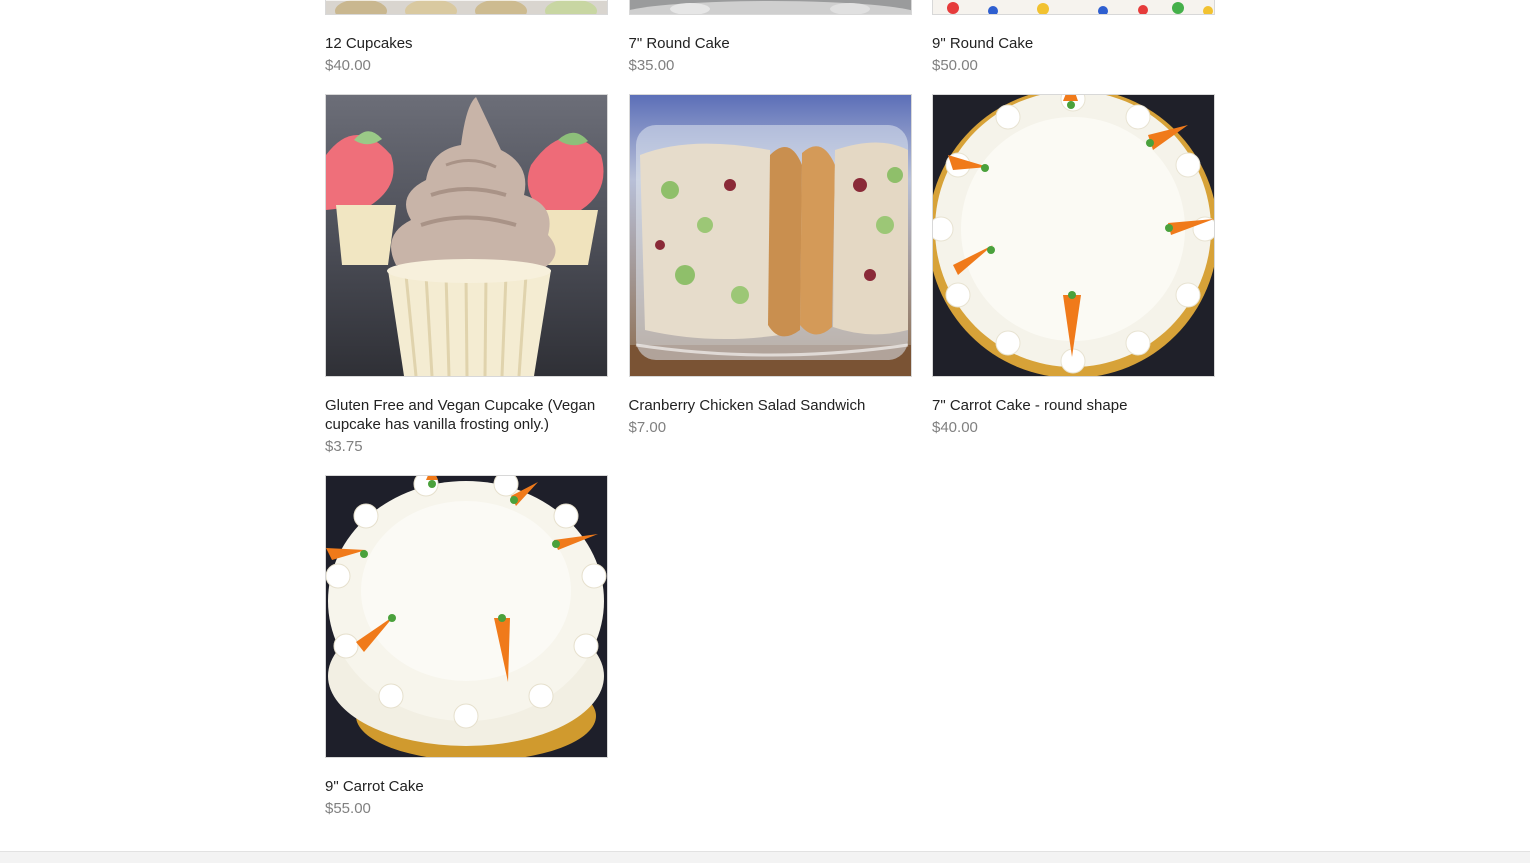  I want to click on product-image-vegan-cupcake, so click(466, 235).